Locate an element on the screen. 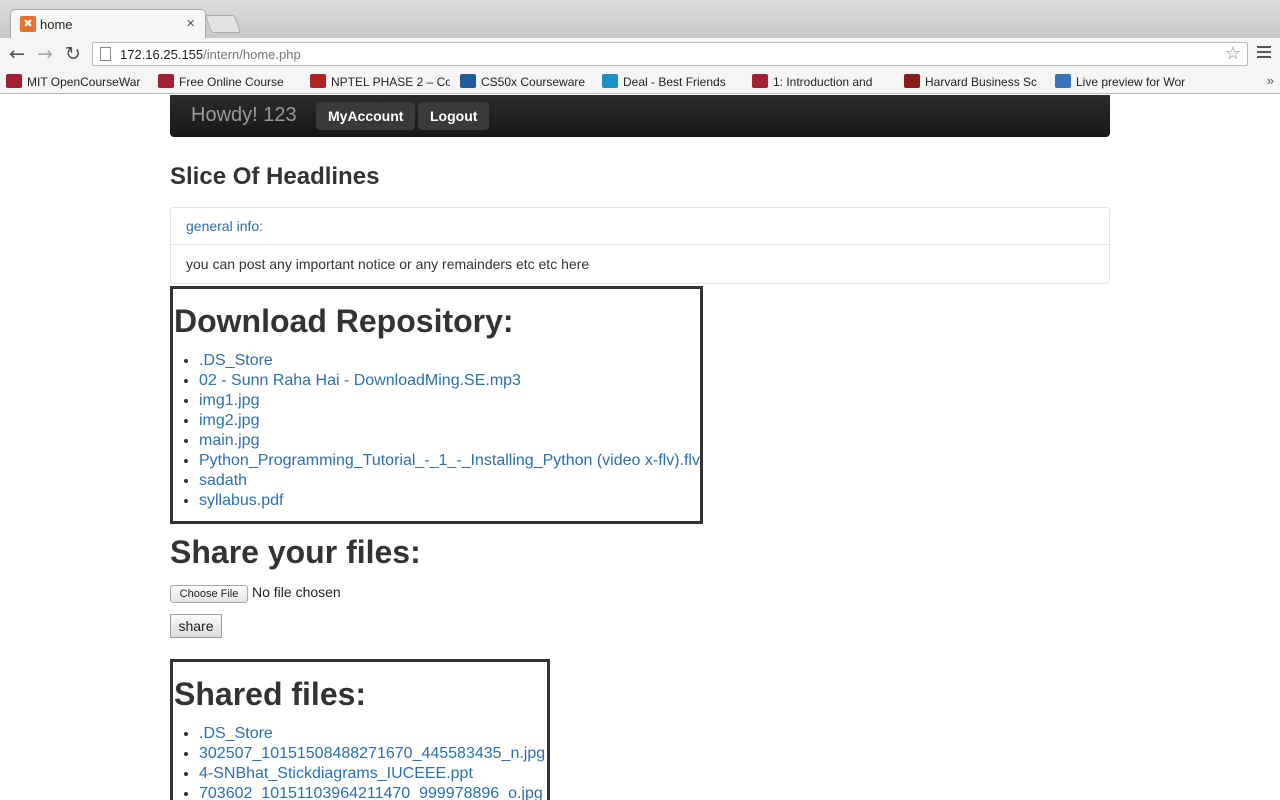  list-item: 302507_10151508488271670_445583435_n.jpg is located at coordinates (373, 754).